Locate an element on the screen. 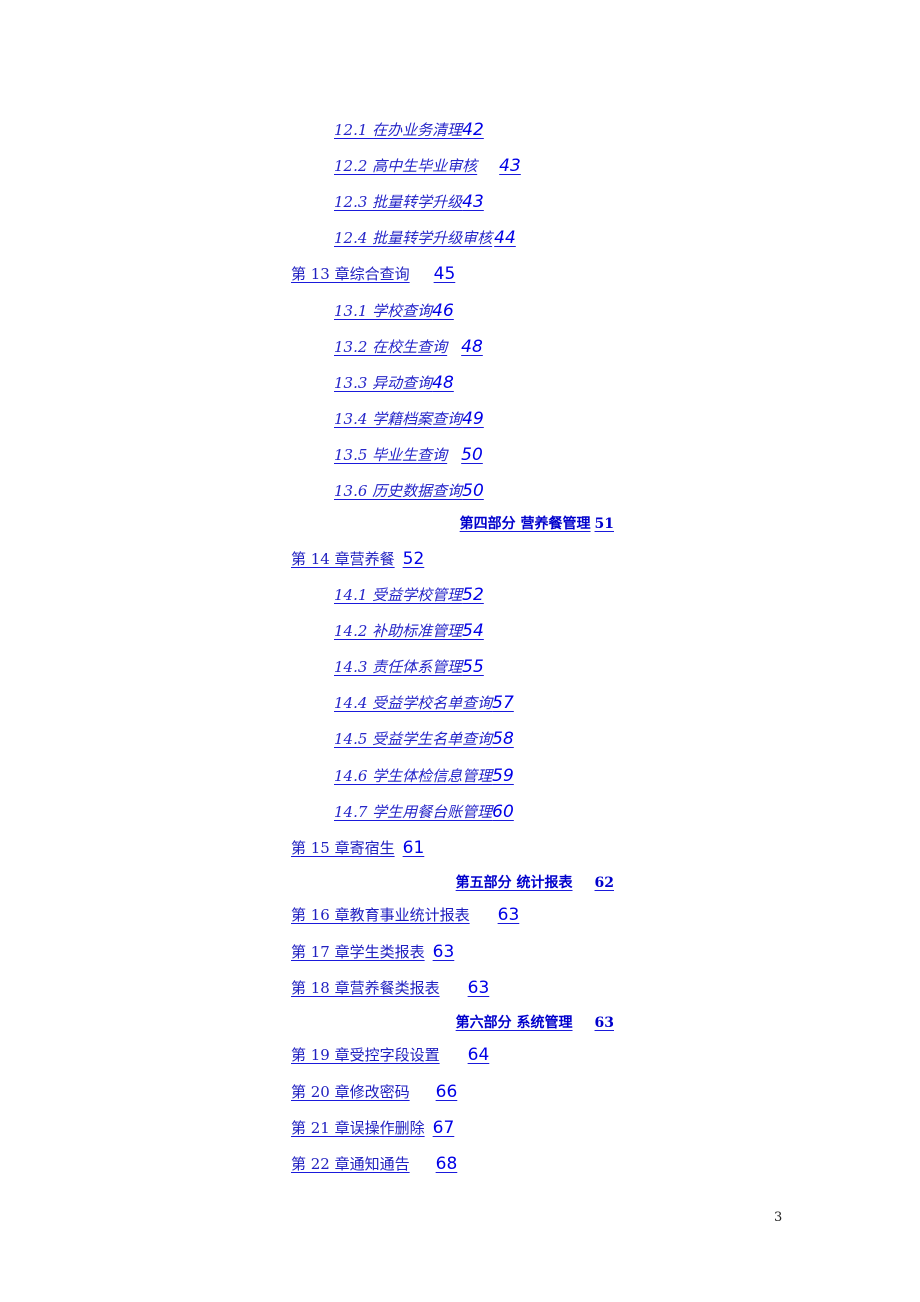 The image size is (920, 1302). toc-link: 第 16 章教育事业统计报表 63 is located at coordinates (405, 915).